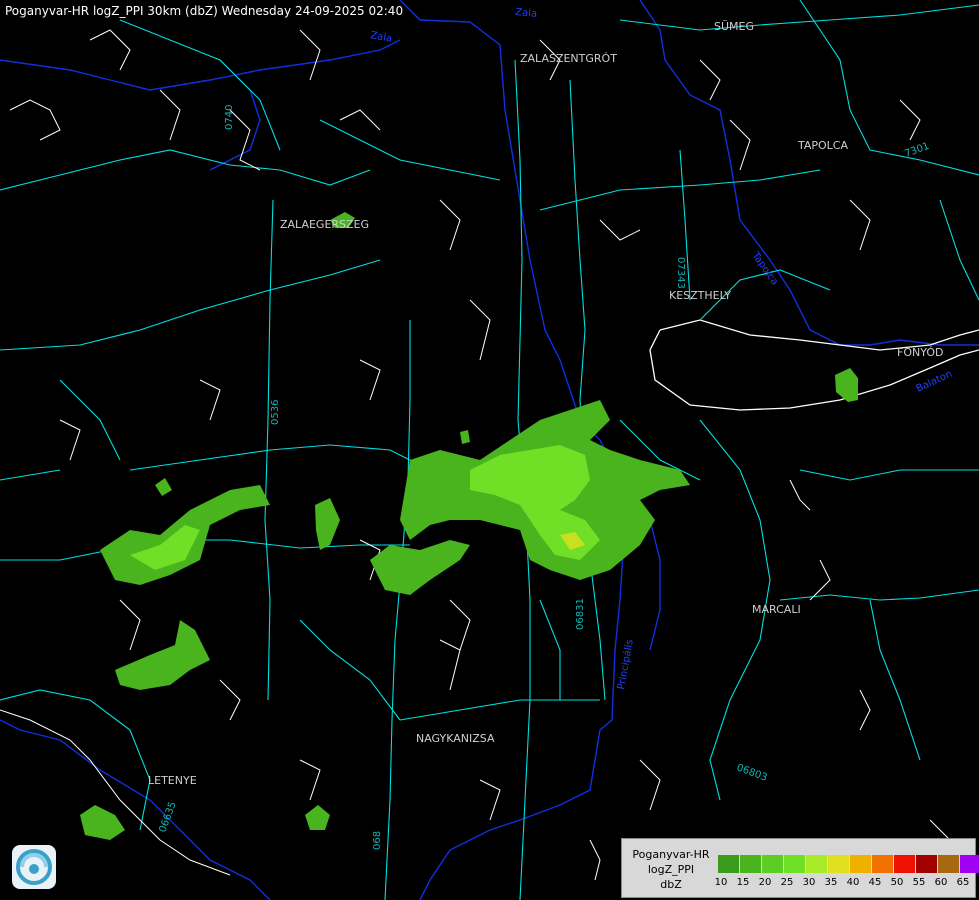 This screenshot has width=979, height=900. Describe the element at coordinates (671, 854) in the screenshot. I see `legend-radar-name: Poganyvar-HR` at that location.